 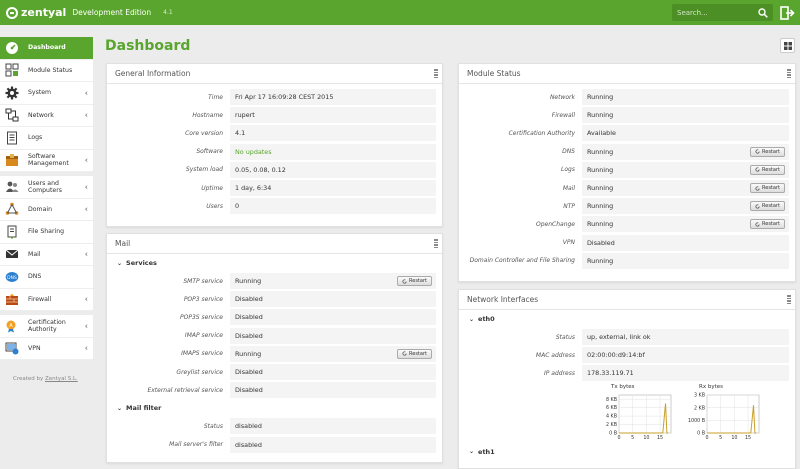 I want to click on row-value: disabled, so click(x=333, y=426).